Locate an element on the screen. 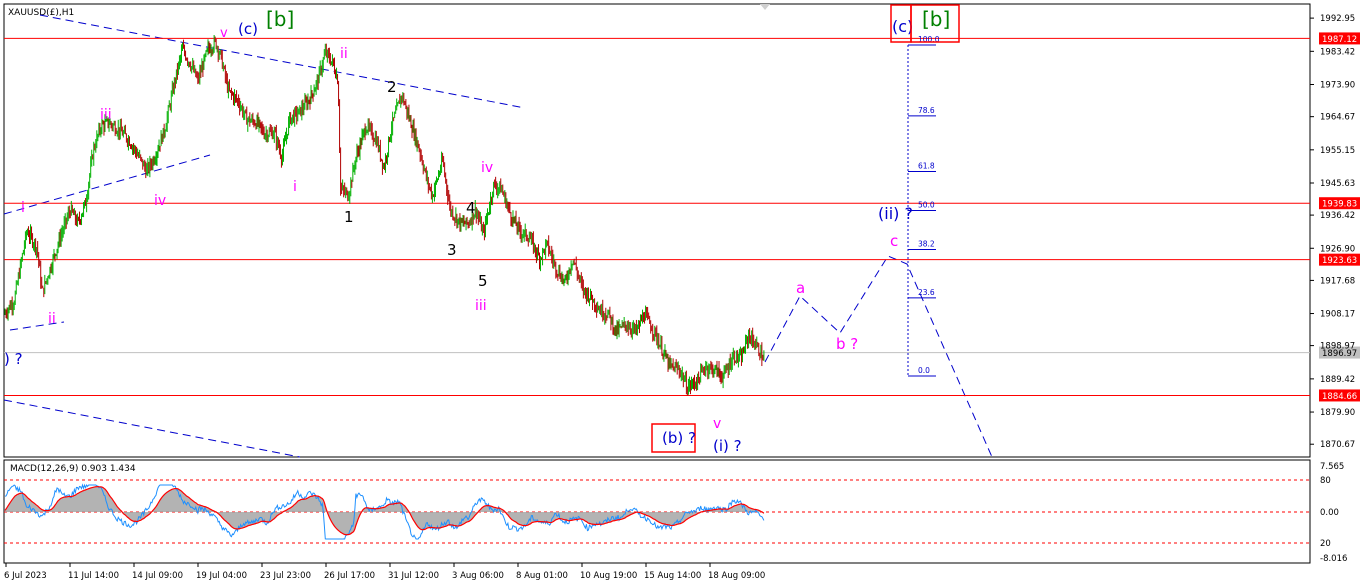  price-tick-label: 1983.42 is located at coordinates (1337, 52).